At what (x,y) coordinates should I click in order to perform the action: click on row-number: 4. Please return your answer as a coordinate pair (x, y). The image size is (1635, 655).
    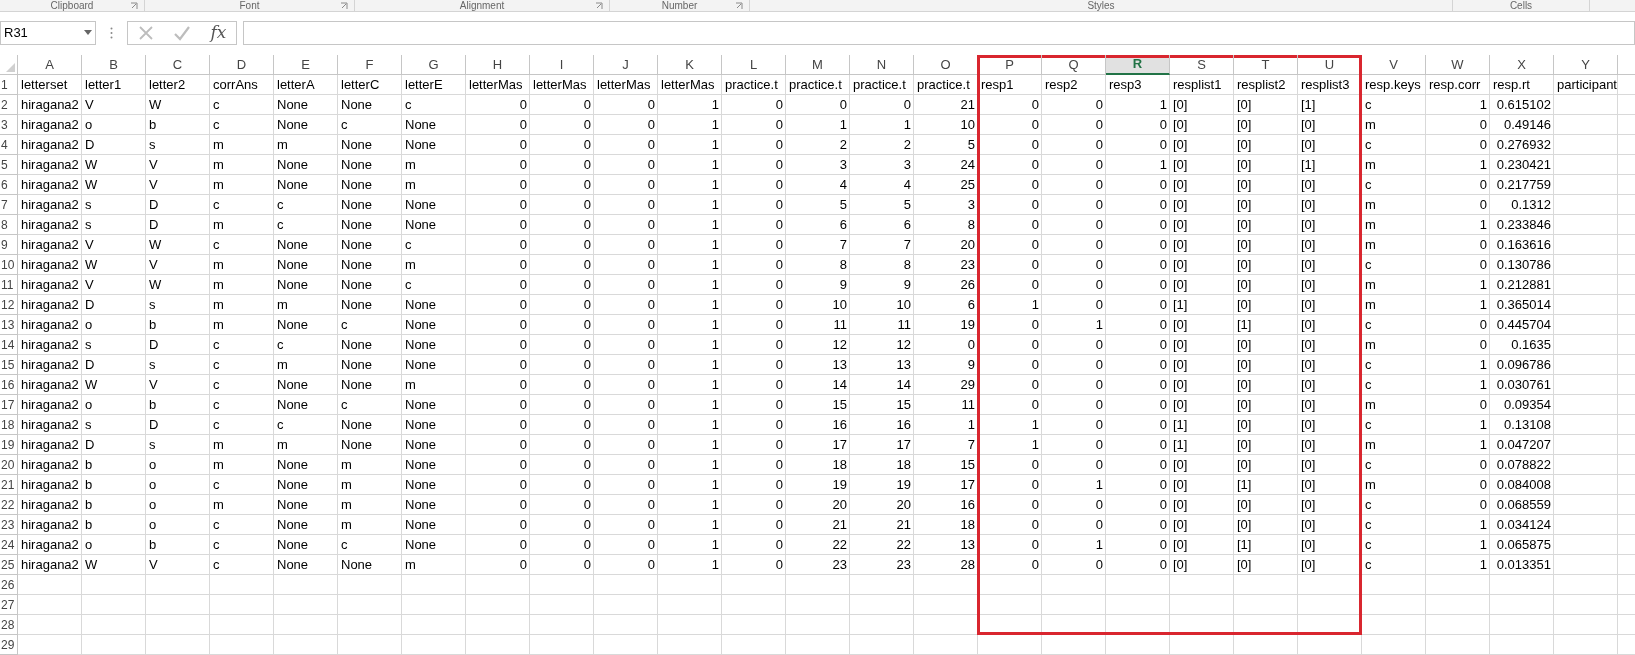
    Looking at the image, I should click on (4, 144).